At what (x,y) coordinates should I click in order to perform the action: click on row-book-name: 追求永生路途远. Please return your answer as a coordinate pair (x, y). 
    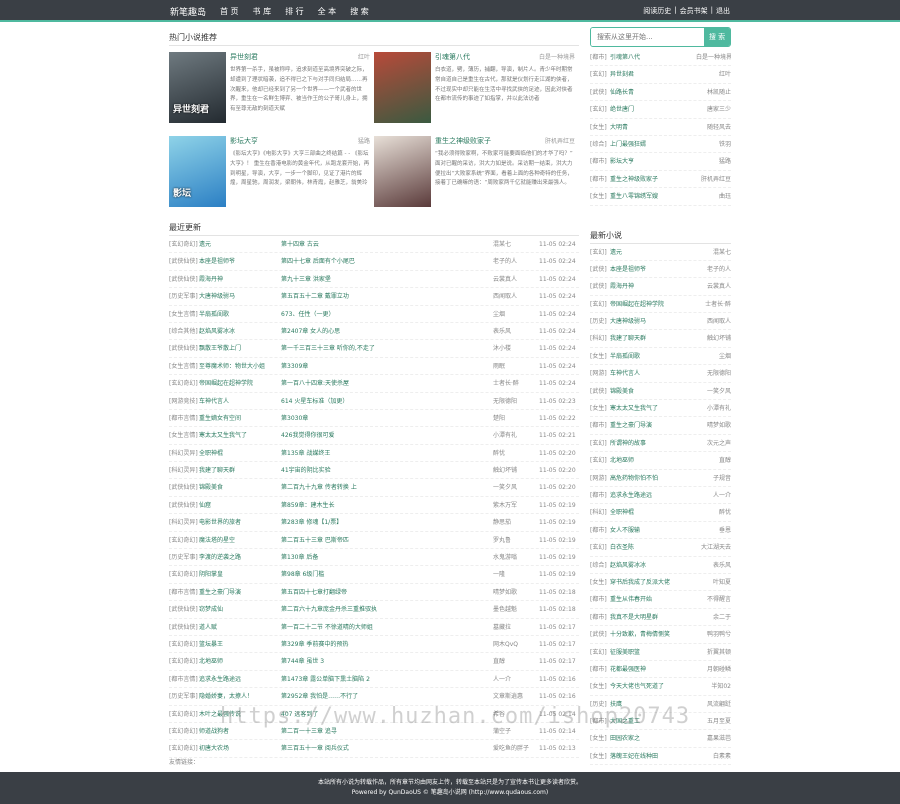
    Looking at the image, I should click on (240, 679).